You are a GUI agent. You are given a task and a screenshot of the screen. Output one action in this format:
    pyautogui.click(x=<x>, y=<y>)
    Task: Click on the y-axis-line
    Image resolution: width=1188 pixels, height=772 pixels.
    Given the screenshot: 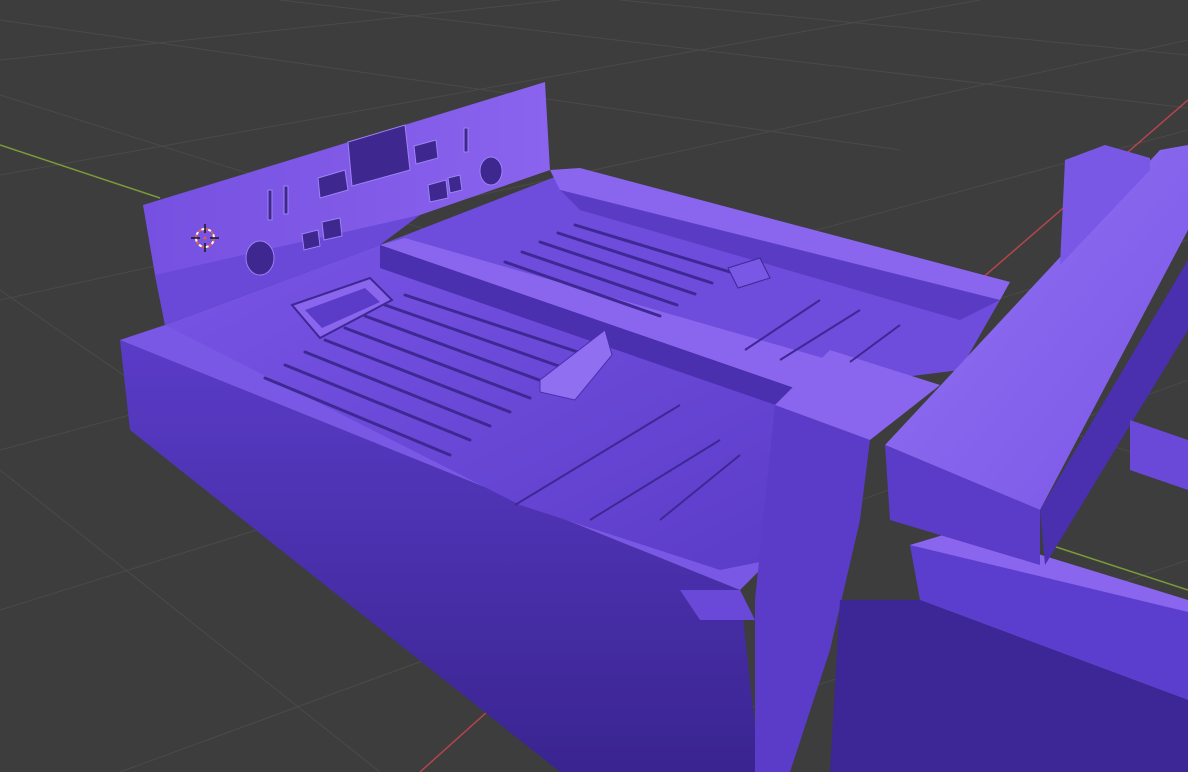 What is the action you would take?
    pyautogui.click(x=80, y=171)
    